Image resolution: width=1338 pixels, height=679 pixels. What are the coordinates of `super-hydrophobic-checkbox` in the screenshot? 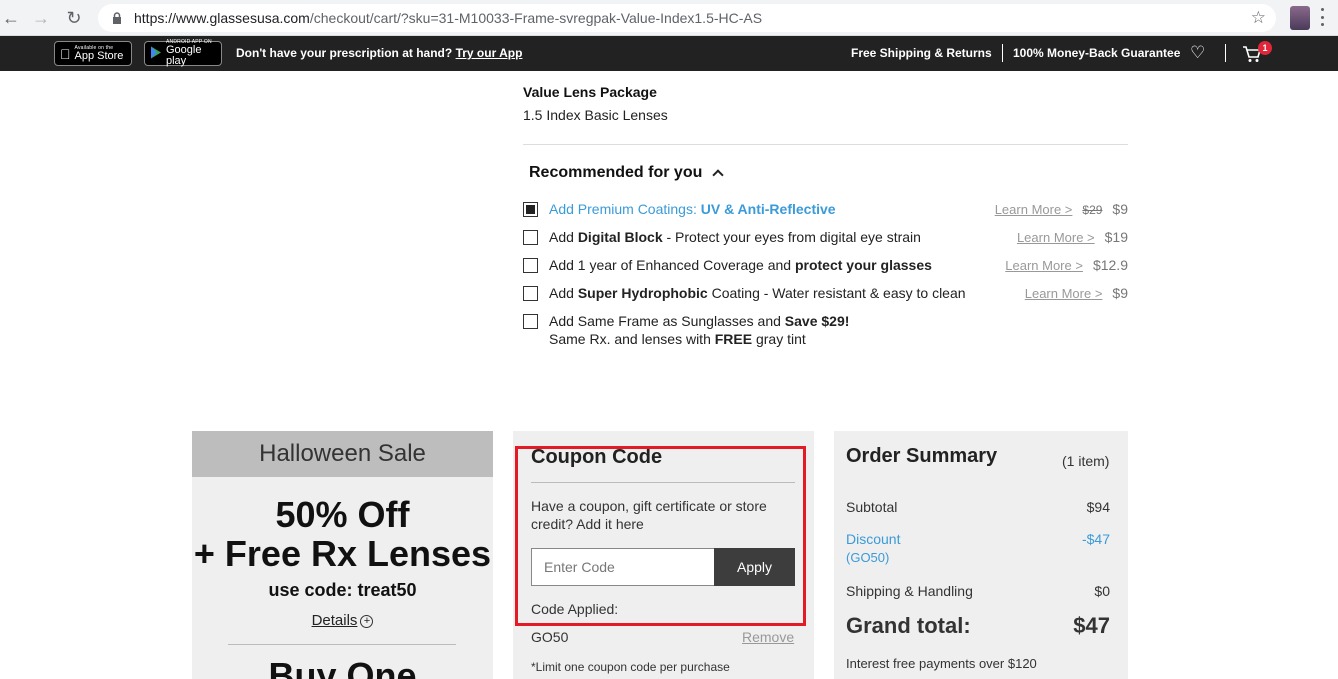 It's located at (530, 293).